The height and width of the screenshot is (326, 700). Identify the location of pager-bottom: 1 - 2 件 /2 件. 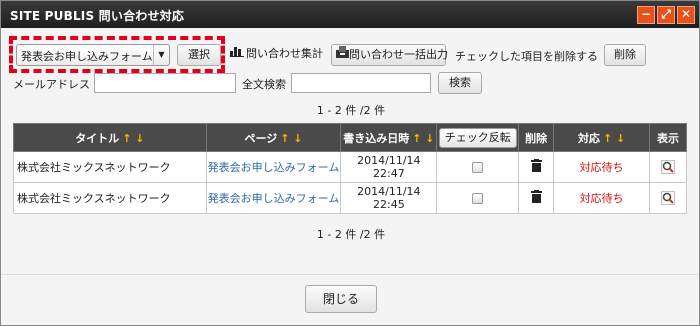
(351, 234).